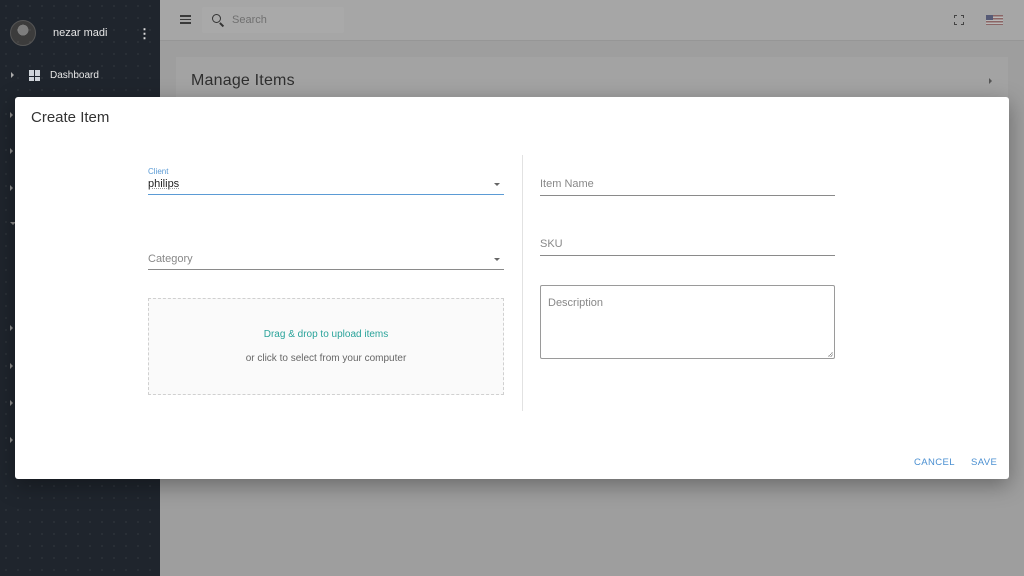 The height and width of the screenshot is (576, 1024). I want to click on fullscreen-icon, so click(959, 20).